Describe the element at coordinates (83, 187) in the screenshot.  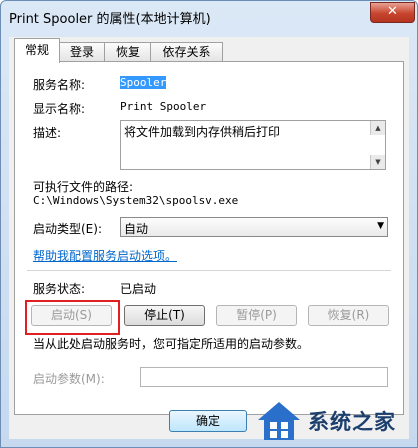
I see `path-label: 可执行文件的路径:` at that location.